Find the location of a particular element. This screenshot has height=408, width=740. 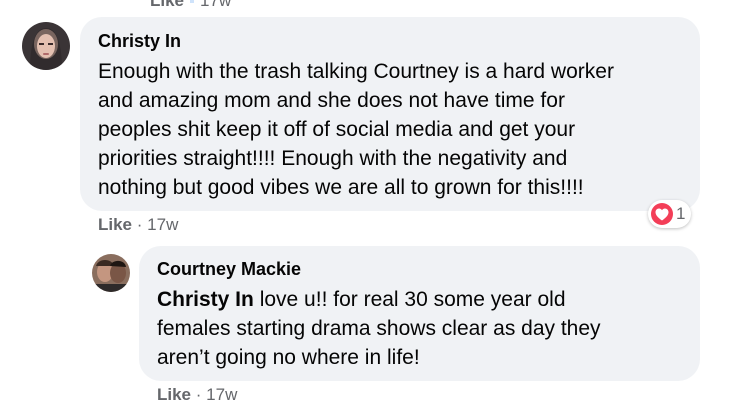

comment-line-rest: love u!! for real 30 some year old is located at coordinates (409, 299).